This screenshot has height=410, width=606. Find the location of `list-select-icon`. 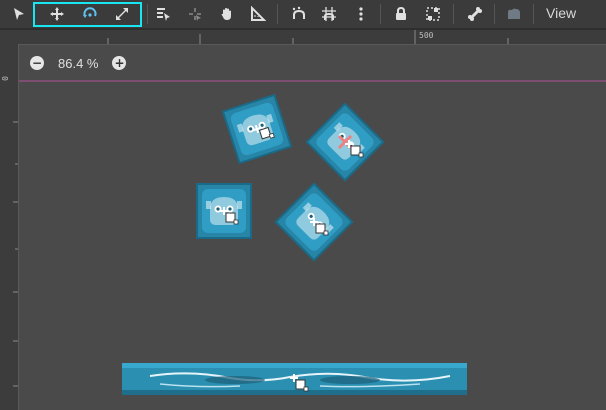

list-select-icon is located at coordinates (163, 14).